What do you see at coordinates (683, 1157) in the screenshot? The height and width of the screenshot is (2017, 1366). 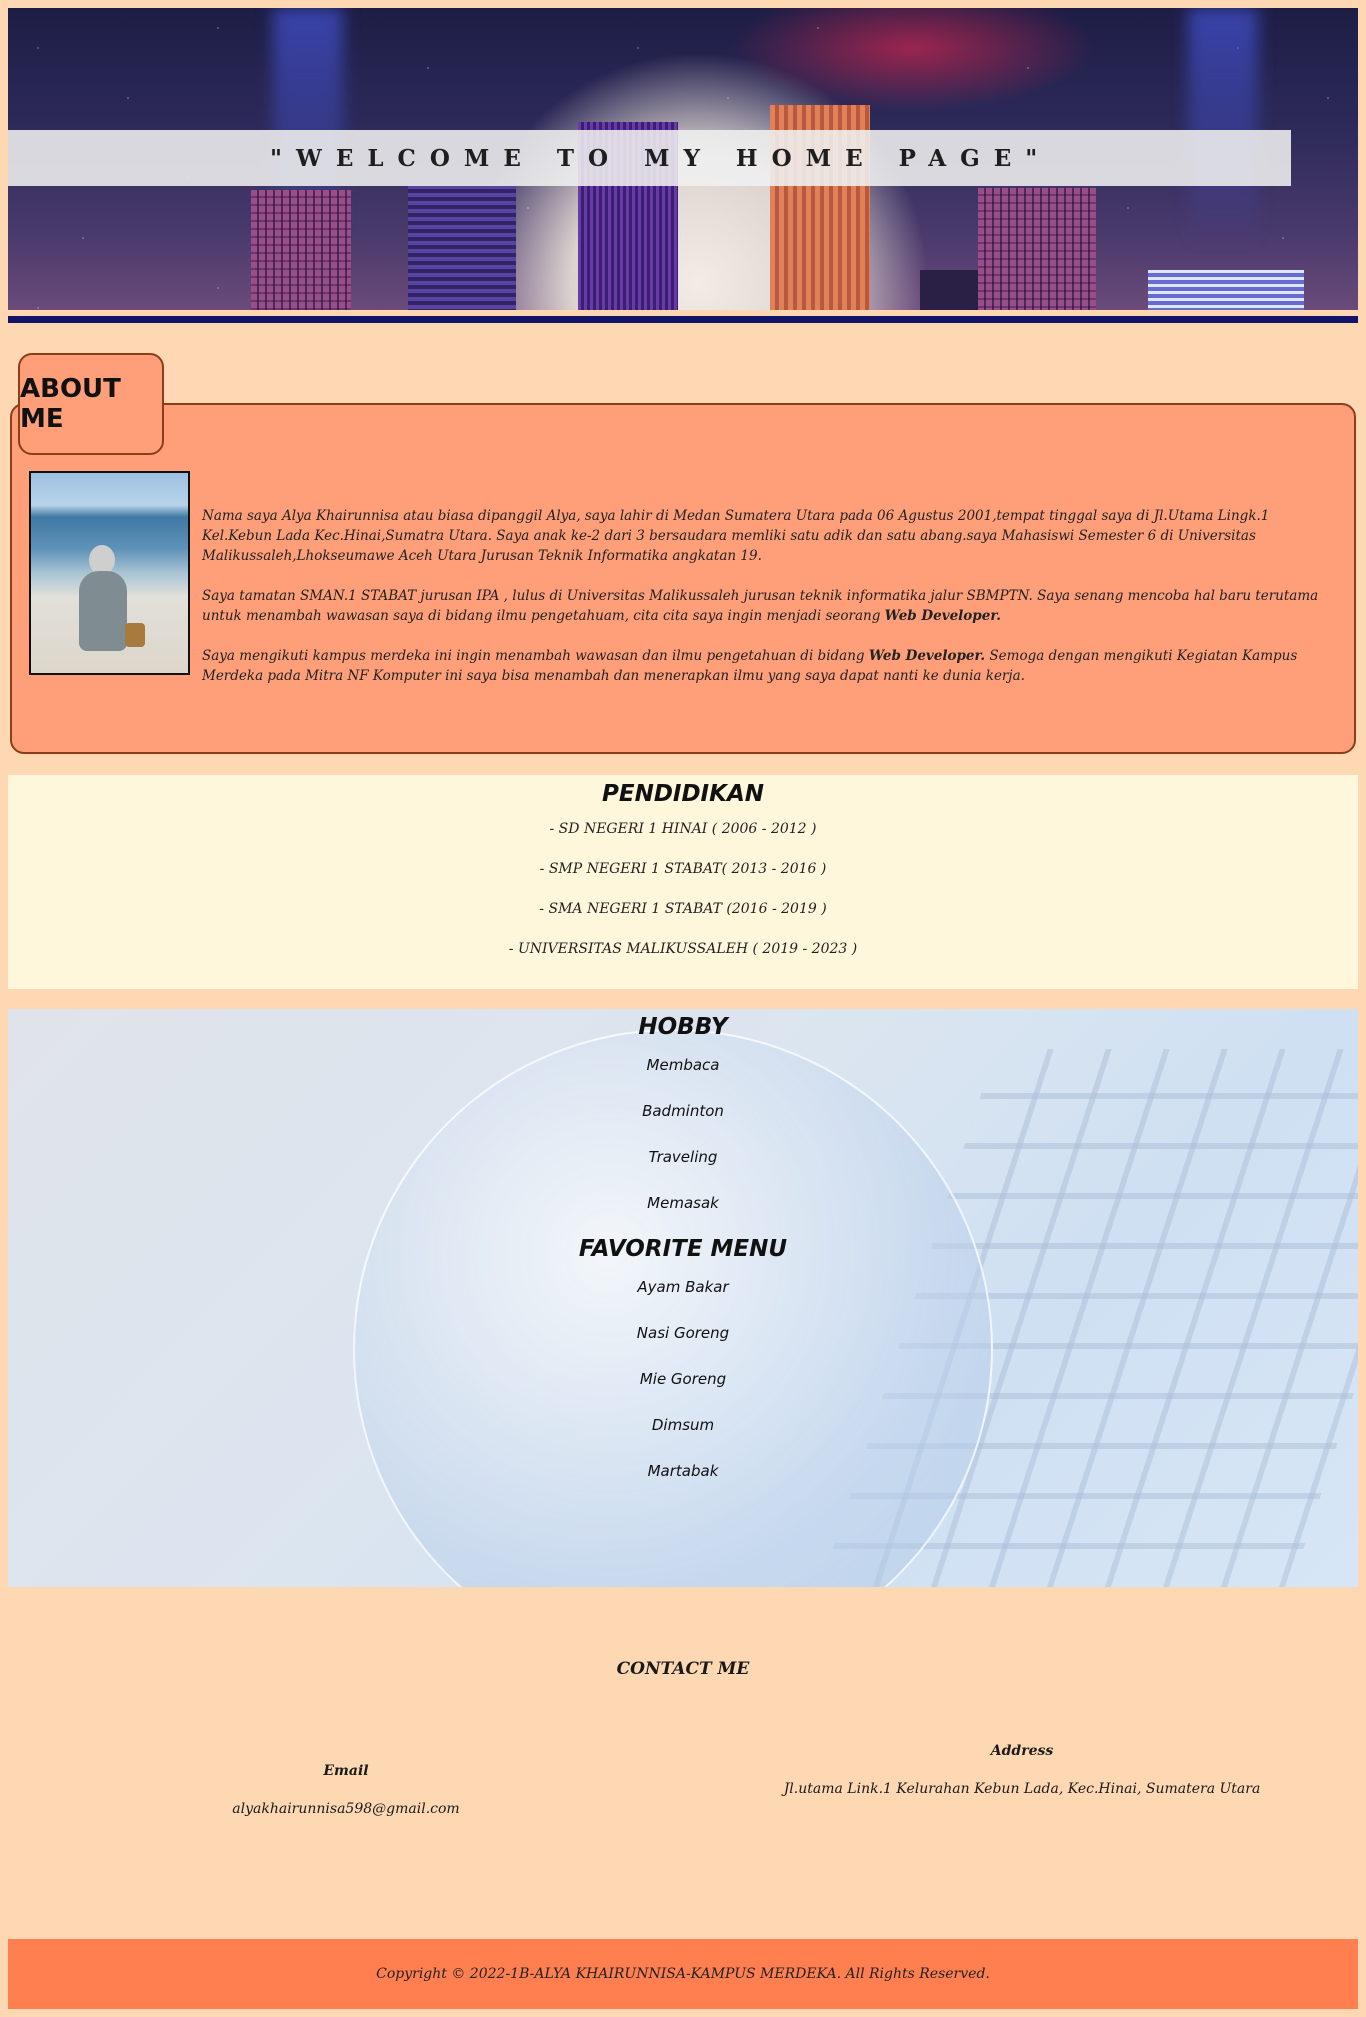 I see `list-item: Traveling` at bounding box center [683, 1157].